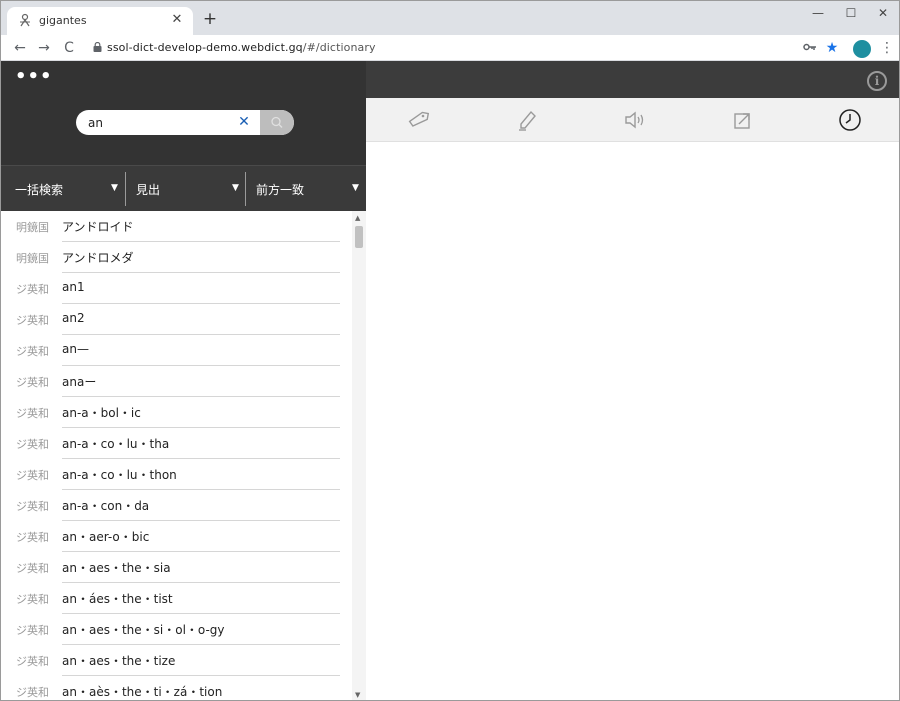 This screenshot has height=701, width=900. I want to click on headword: an-a・bol・ic, so click(101, 413).